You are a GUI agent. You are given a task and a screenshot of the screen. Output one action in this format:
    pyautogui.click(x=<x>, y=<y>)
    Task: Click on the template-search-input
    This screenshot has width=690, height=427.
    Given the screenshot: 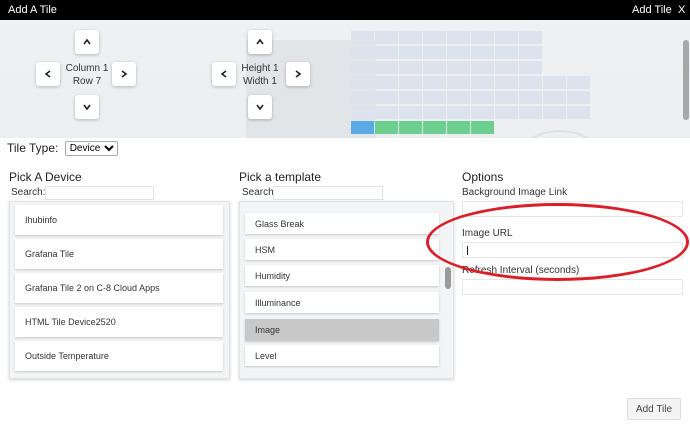 What is the action you would take?
    pyautogui.click(x=328, y=193)
    